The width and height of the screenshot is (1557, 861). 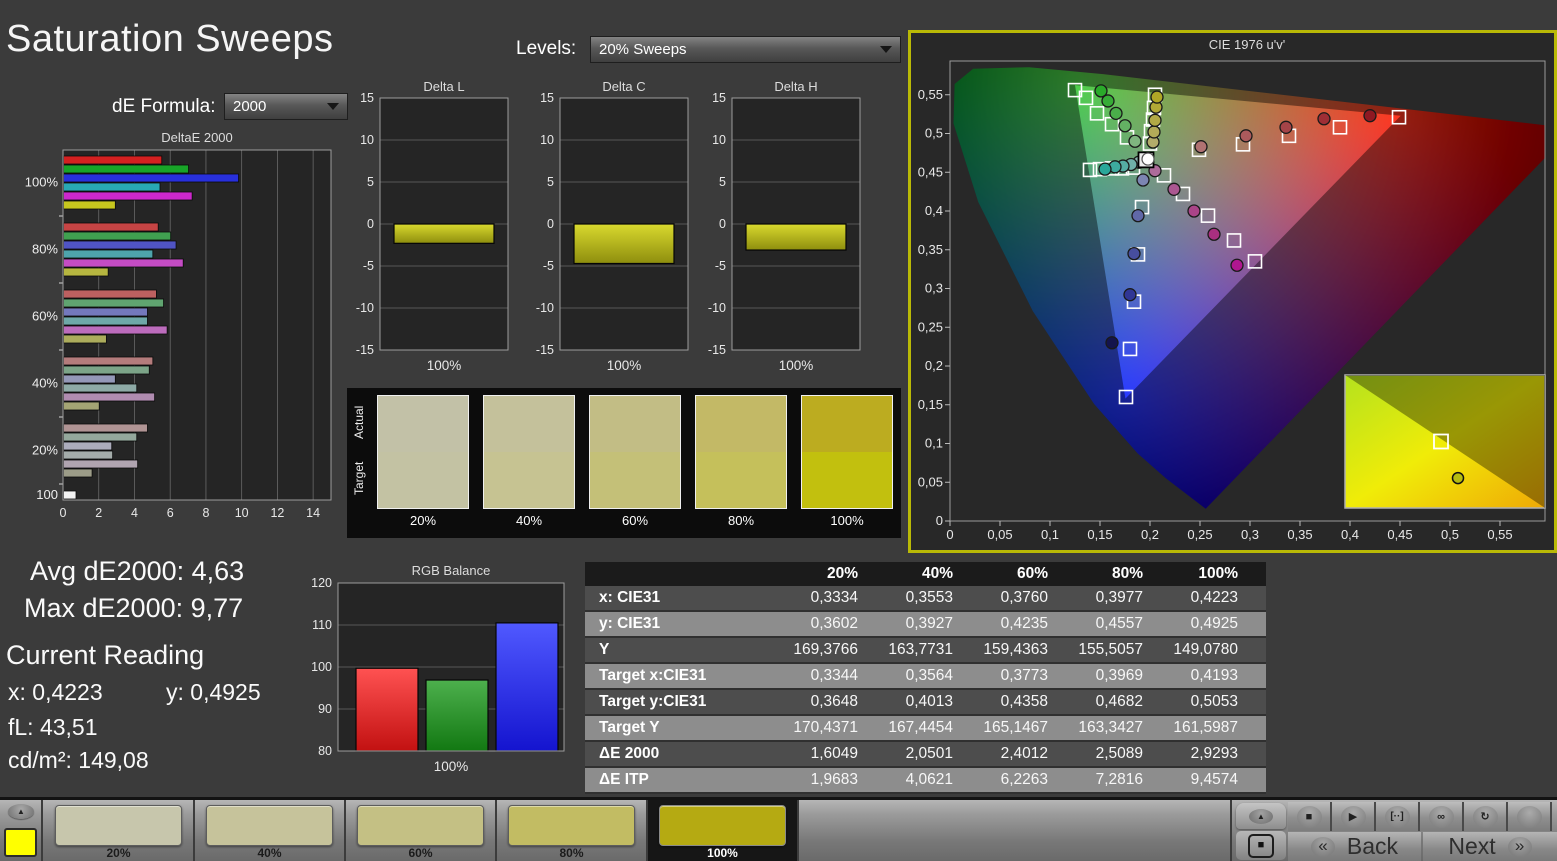 What do you see at coordinates (529, 463) in the screenshot?
I see `patch-cell-40%: 40%` at bounding box center [529, 463].